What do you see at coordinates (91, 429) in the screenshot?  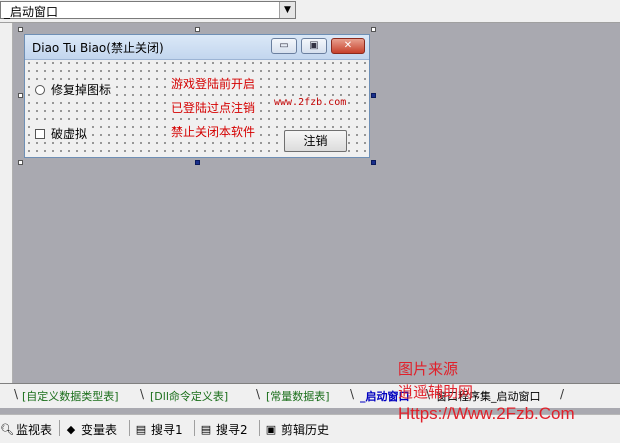 I see `variables-table-button: ◆ 变量表` at bounding box center [91, 429].